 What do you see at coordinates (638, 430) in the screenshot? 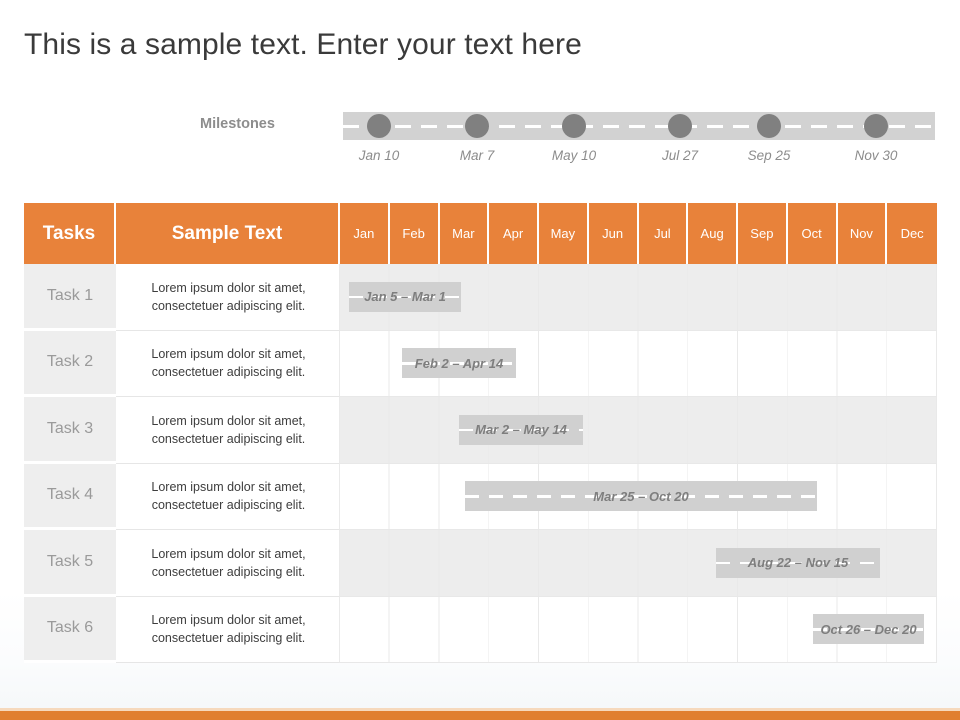
I see `timeline-cell: Mar 2 – May 14` at bounding box center [638, 430].